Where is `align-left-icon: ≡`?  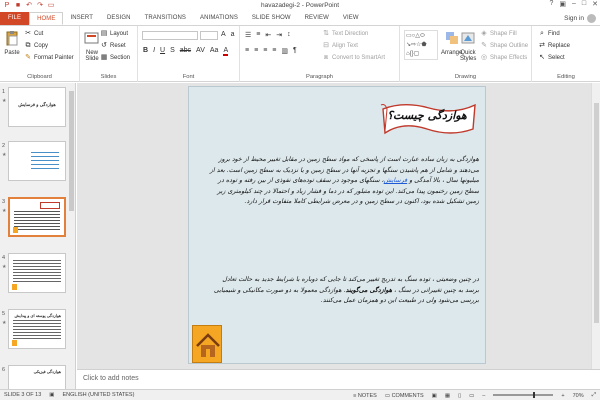
align-left-icon: ≡ is located at coordinates (247, 51).